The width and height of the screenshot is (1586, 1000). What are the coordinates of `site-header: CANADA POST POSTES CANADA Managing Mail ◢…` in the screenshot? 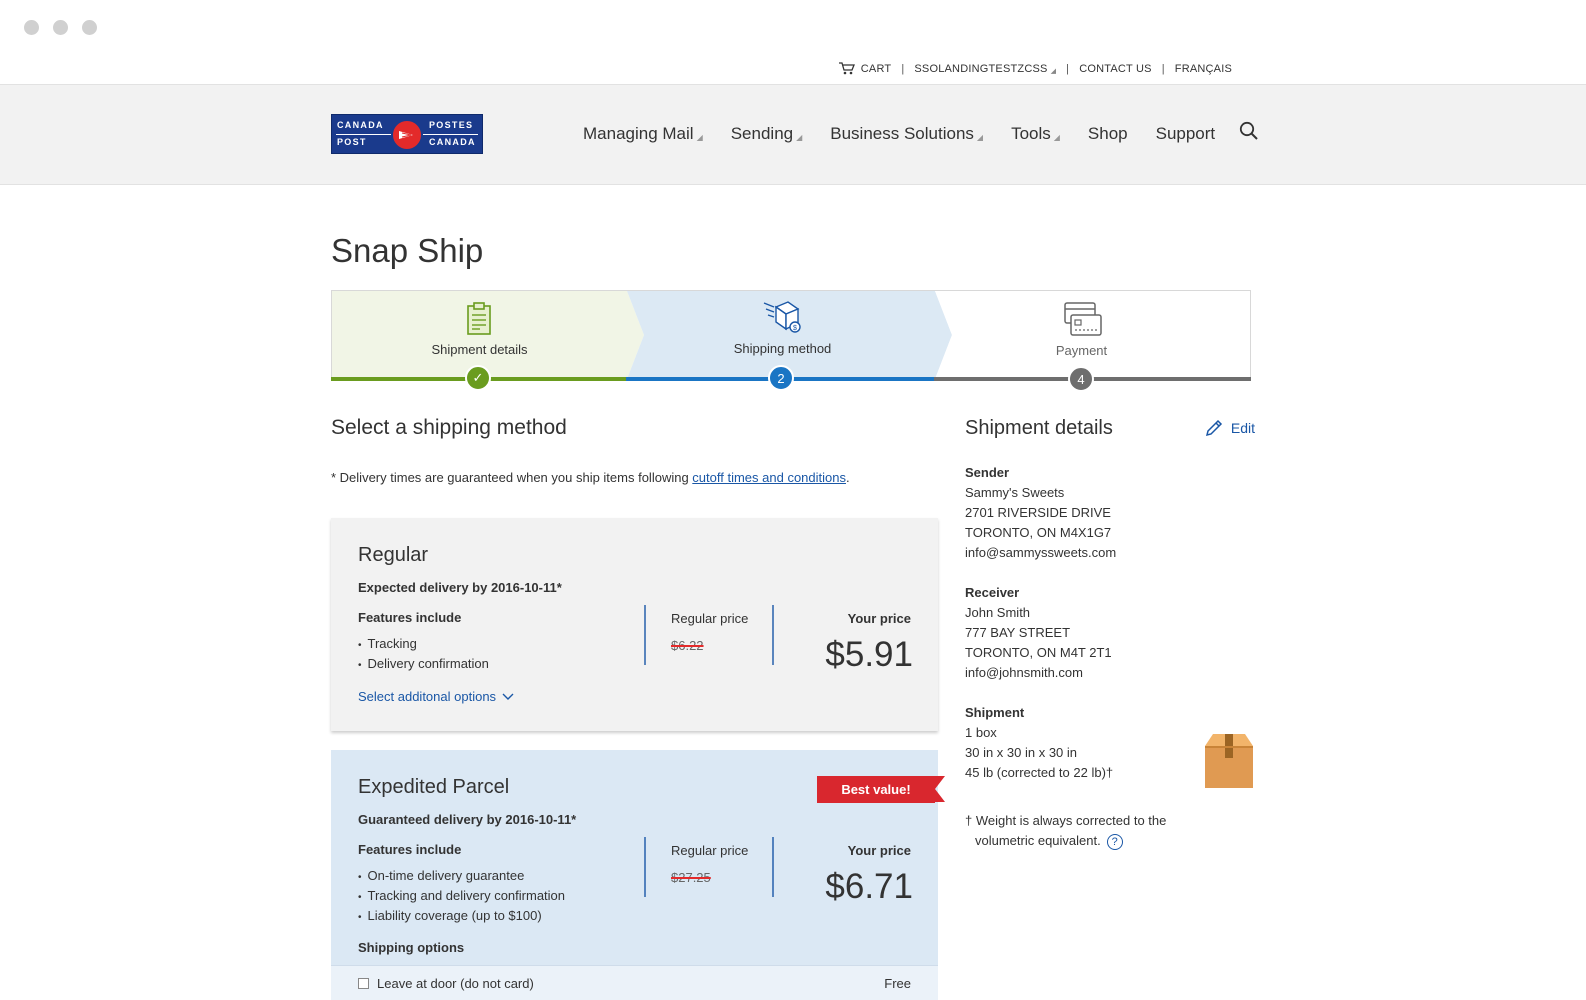 It's located at (793, 134).